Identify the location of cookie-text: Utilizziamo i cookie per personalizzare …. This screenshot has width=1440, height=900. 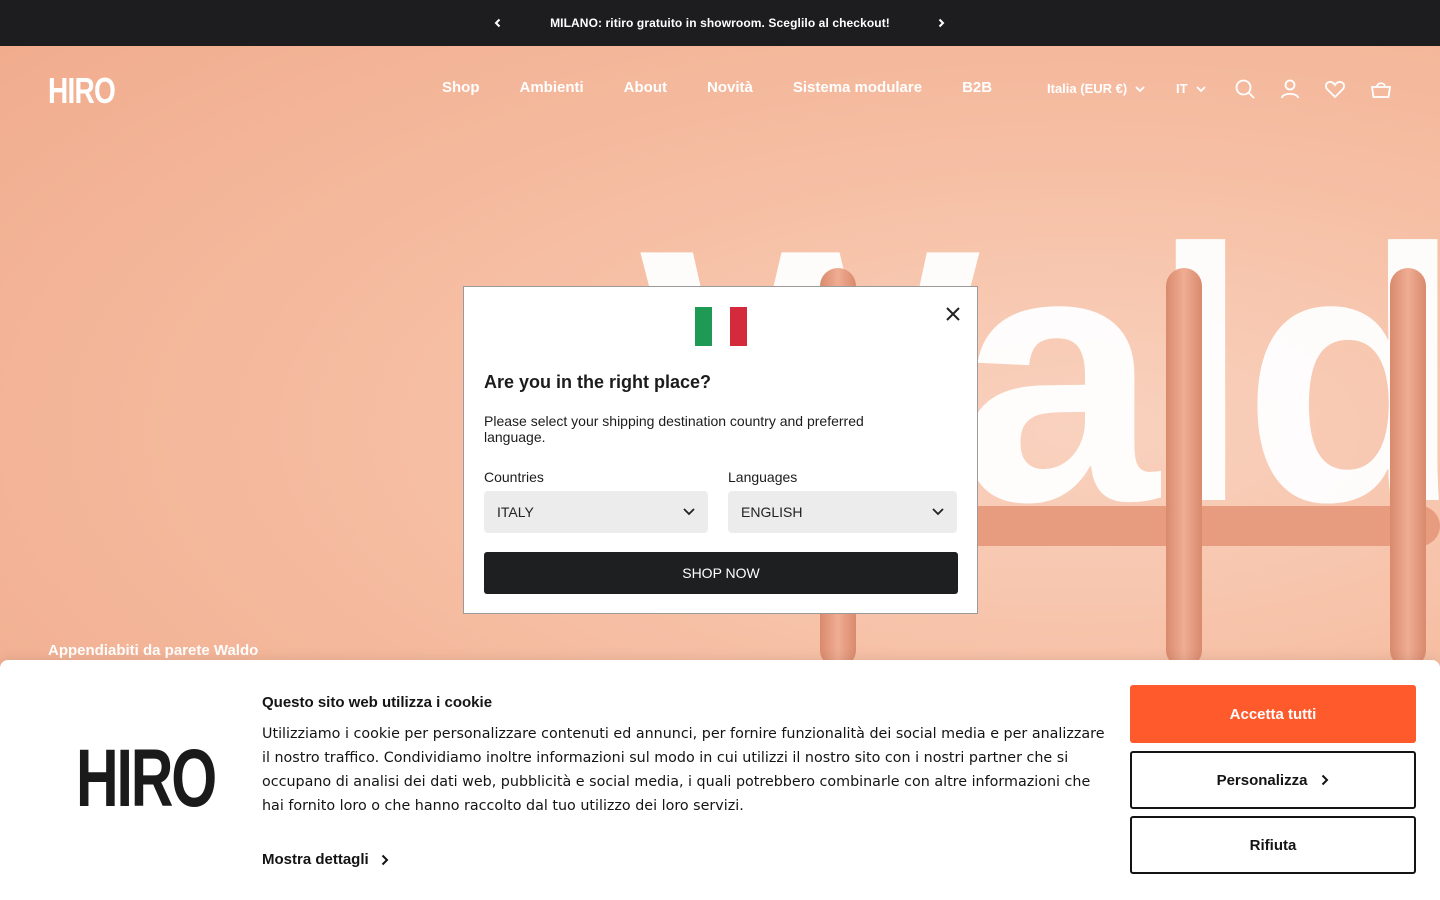
(683, 770).